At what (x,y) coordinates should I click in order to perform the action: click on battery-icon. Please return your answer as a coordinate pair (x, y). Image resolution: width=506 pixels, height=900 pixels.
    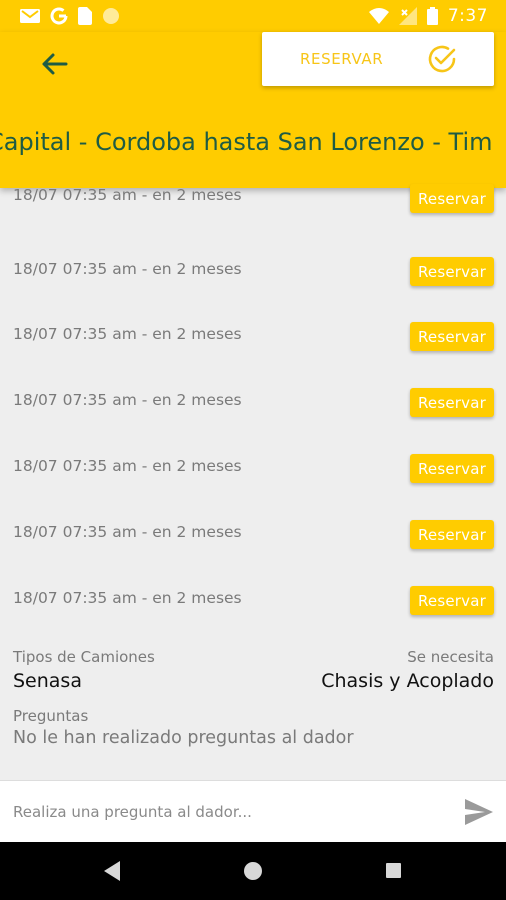
    Looking at the image, I should click on (432, 16).